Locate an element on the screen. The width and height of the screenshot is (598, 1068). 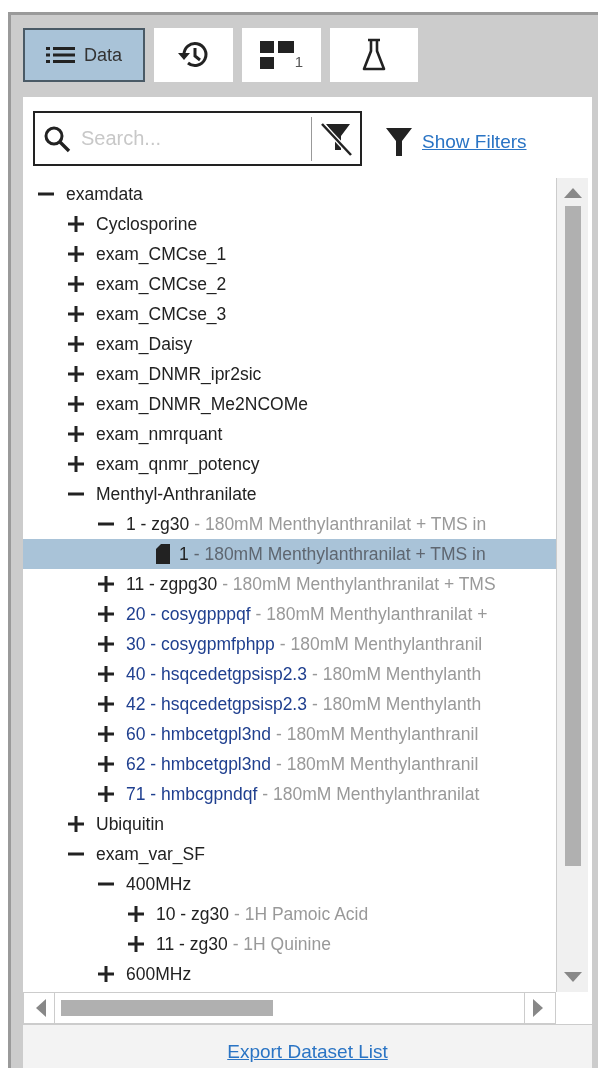
search-icon is located at coordinates (57, 138).